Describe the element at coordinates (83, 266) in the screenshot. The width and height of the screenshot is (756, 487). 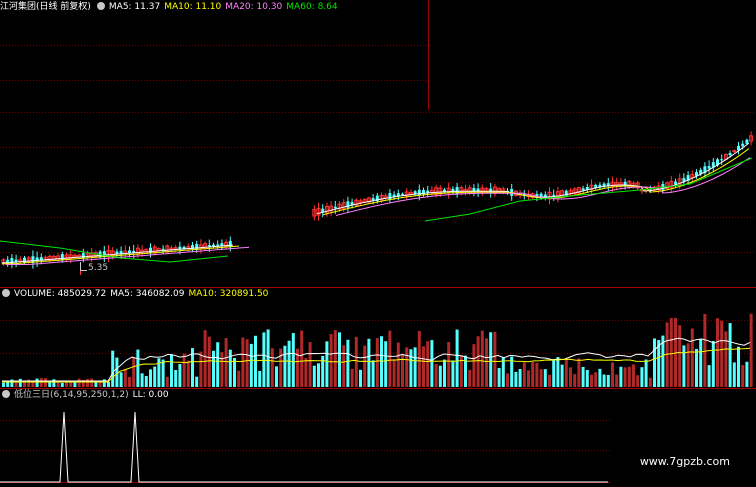
I see `low-marker-arrow-icon` at that location.